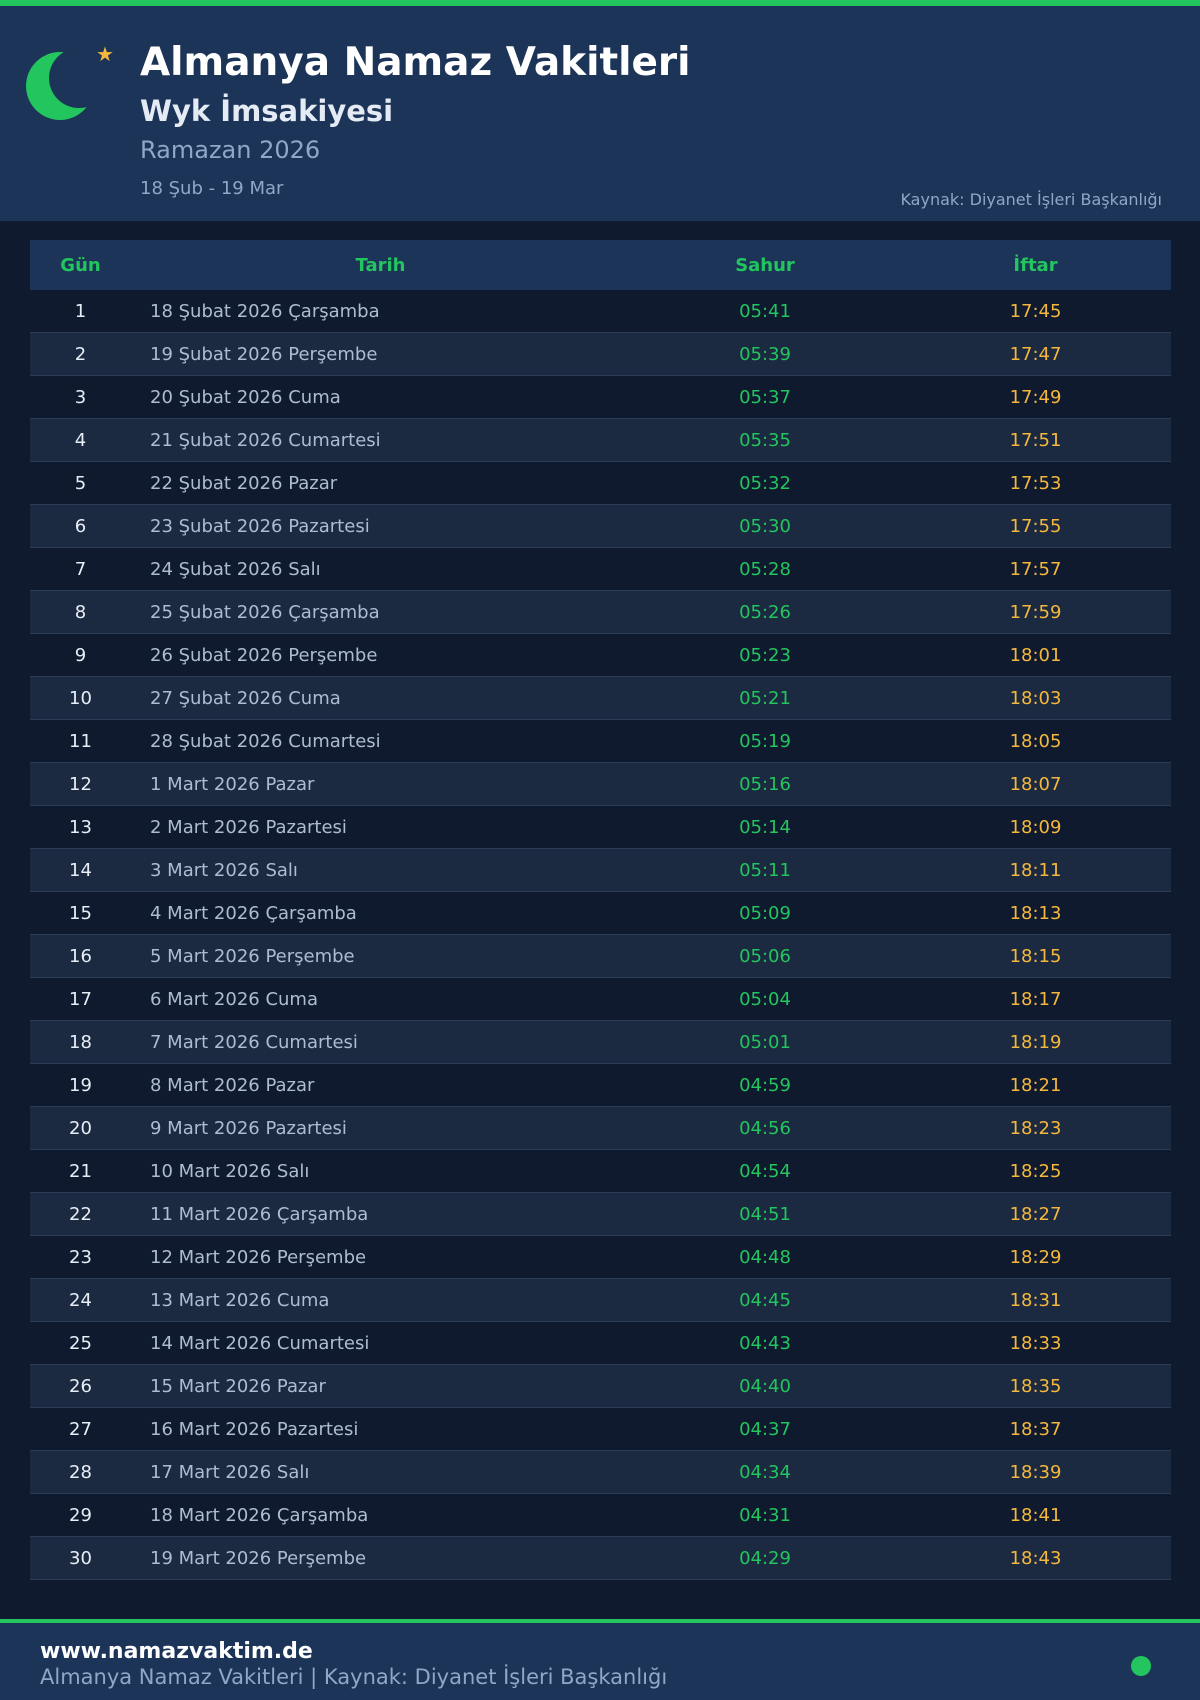 Image resolution: width=1200 pixels, height=1700 pixels. Describe the element at coordinates (600, 1171) in the screenshot. I see `table-row: 21 10 Mart 2026 Salı 04:54 18:25` at that location.